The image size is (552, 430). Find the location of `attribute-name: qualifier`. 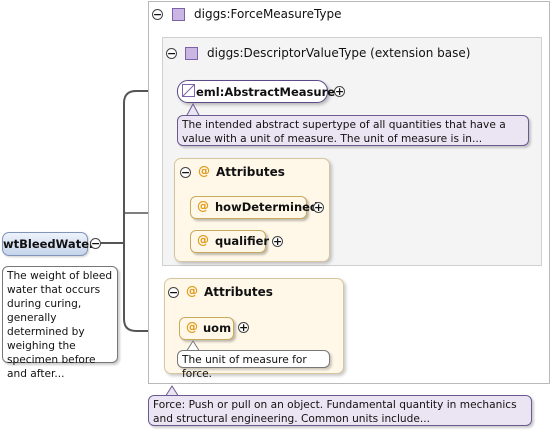

attribute-name: qualifier is located at coordinates (242, 241).